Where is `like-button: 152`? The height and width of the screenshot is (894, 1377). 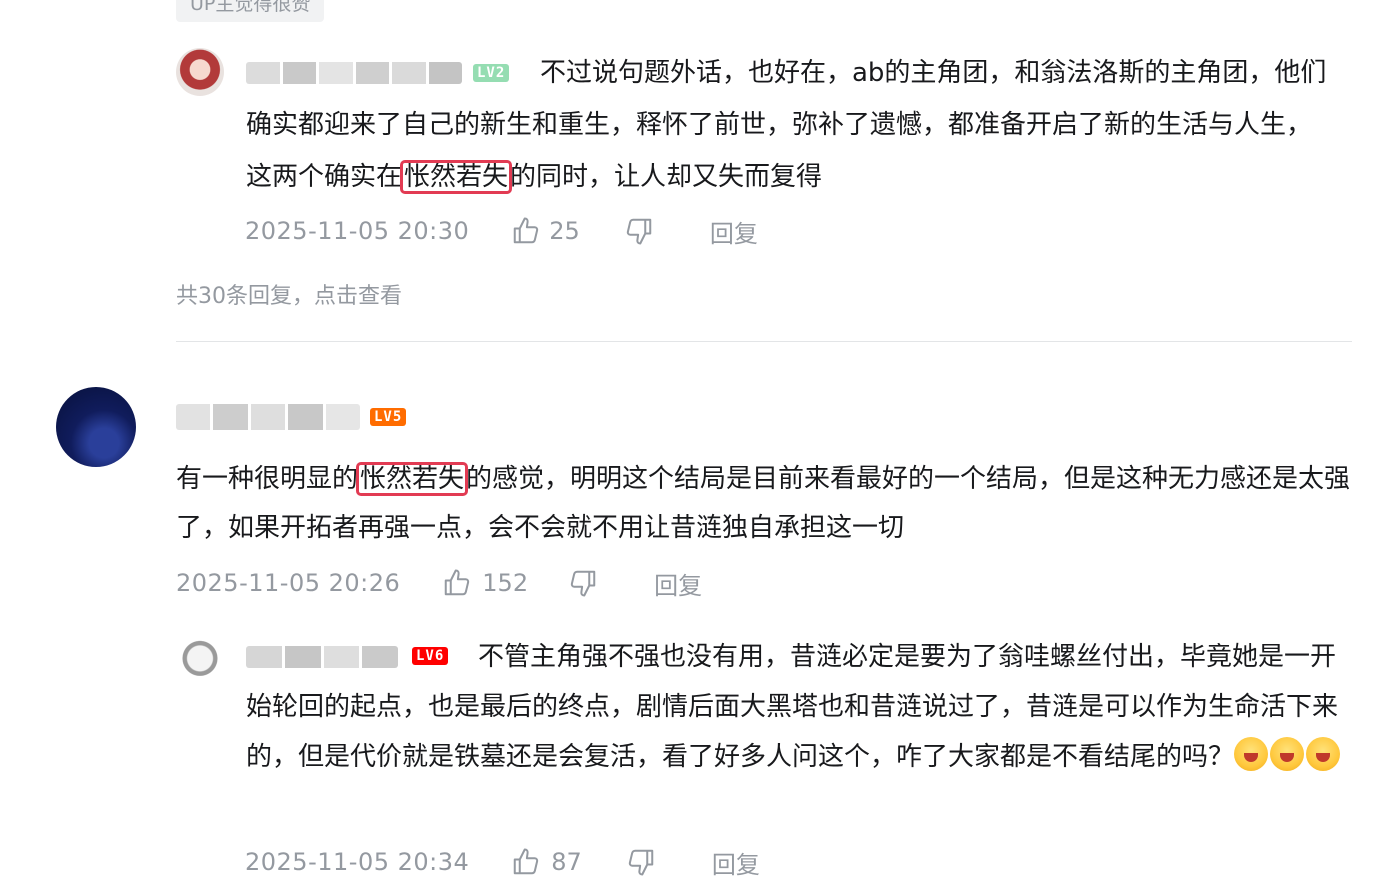
like-button: 152 is located at coordinates (485, 583).